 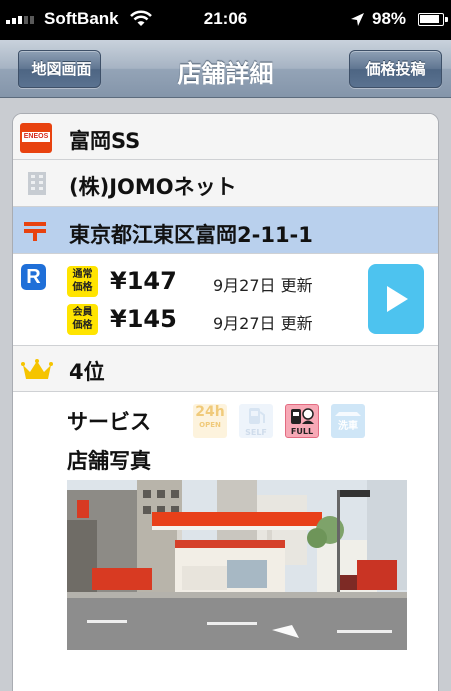 I want to click on full-pump-glyph: FULL, so click(x=302, y=422).